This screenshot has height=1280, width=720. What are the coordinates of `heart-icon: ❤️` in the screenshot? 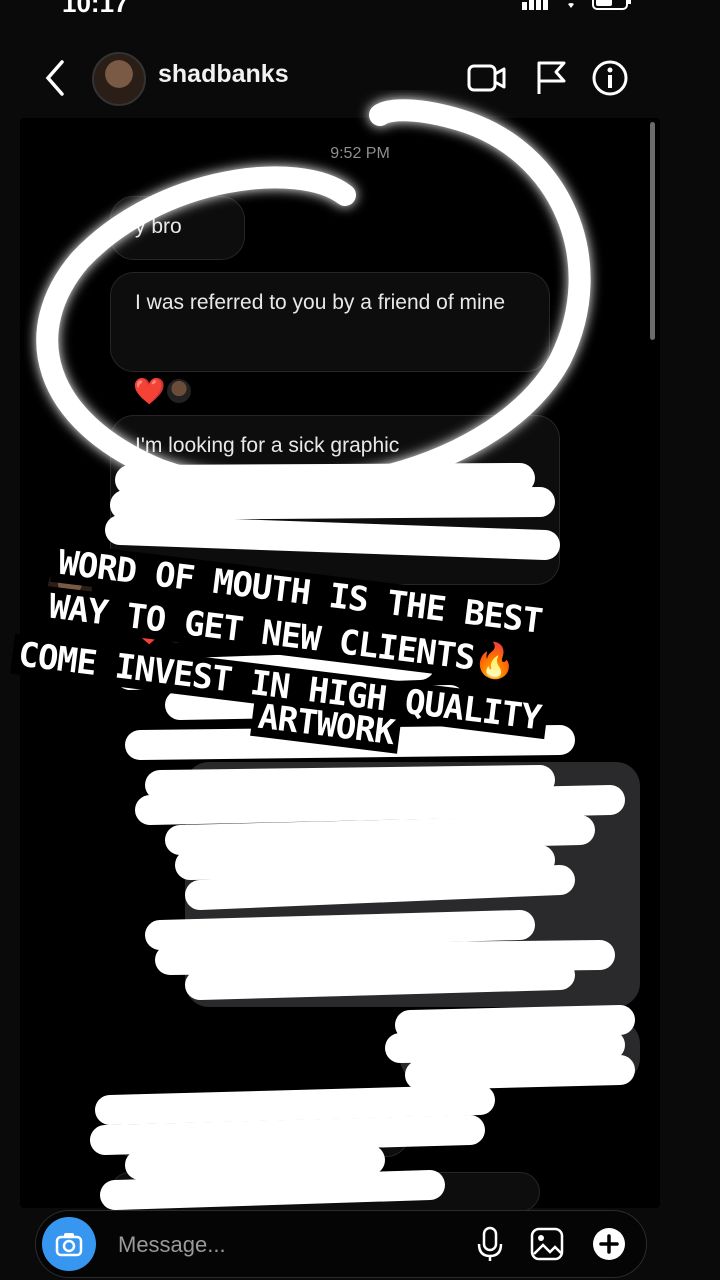 It's located at (149, 391).